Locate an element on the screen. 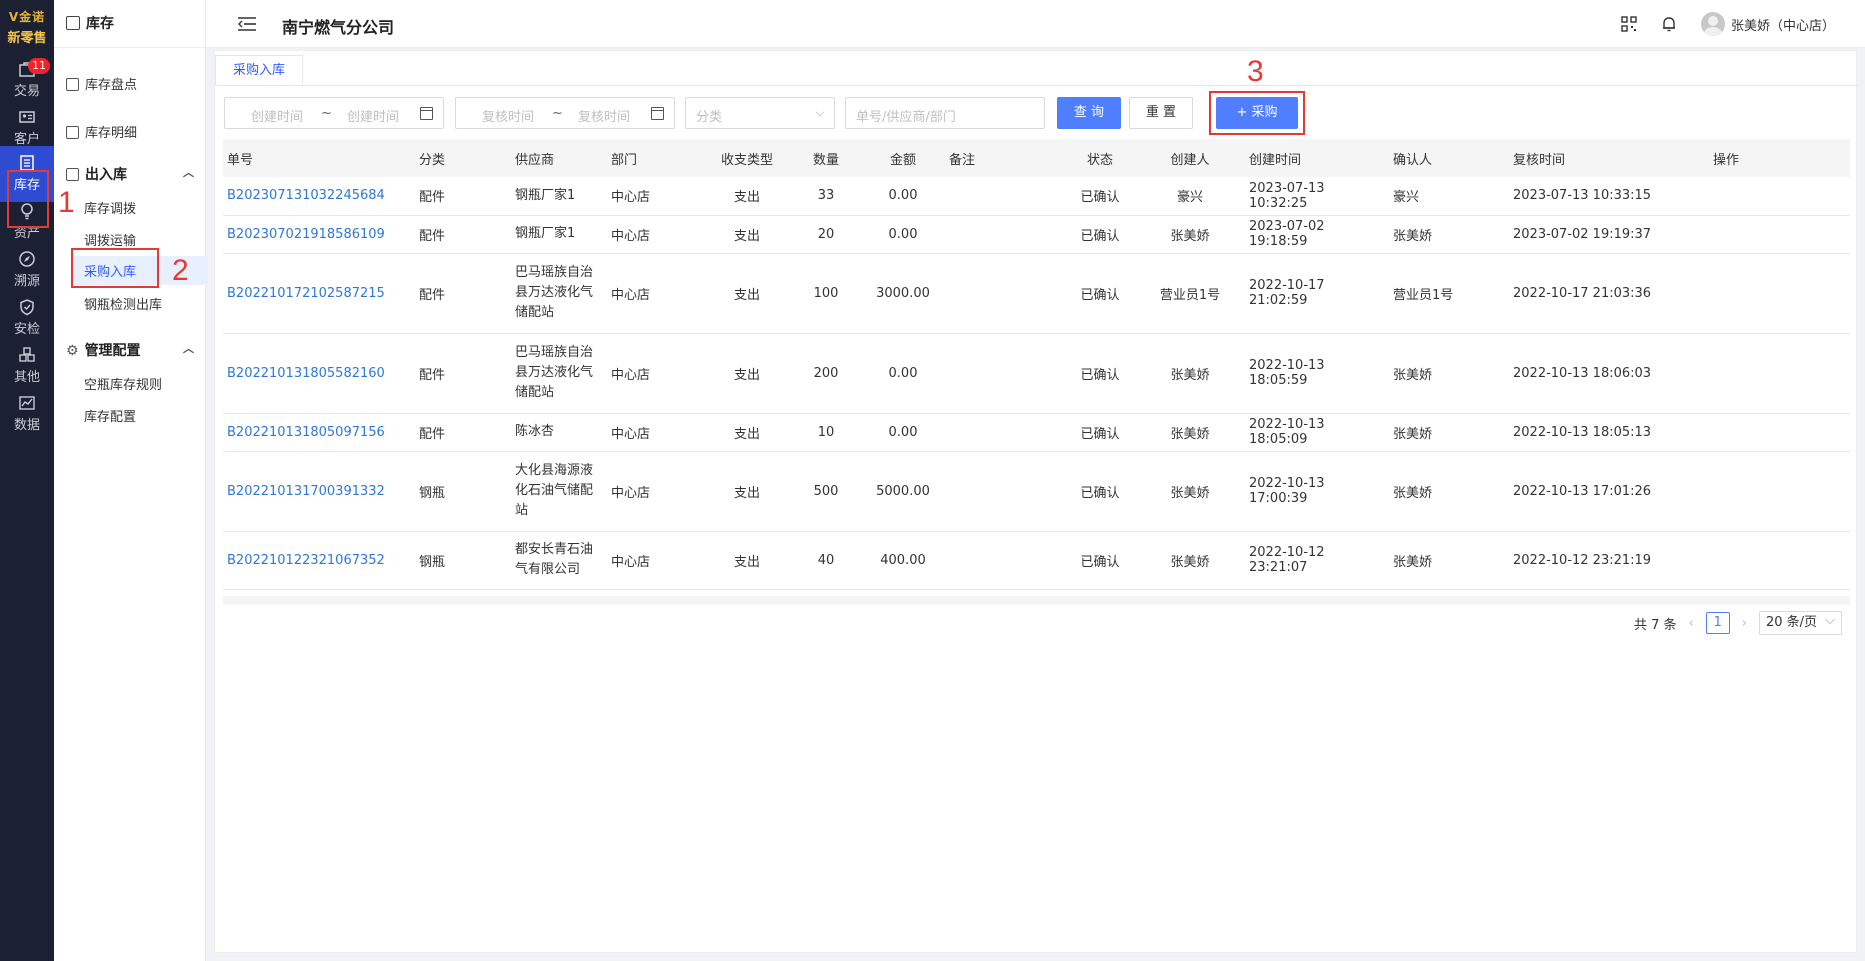 Image resolution: width=1865 pixels, height=961 pixels. brand-line2: 新零售 is located at coordinates (27, 38).